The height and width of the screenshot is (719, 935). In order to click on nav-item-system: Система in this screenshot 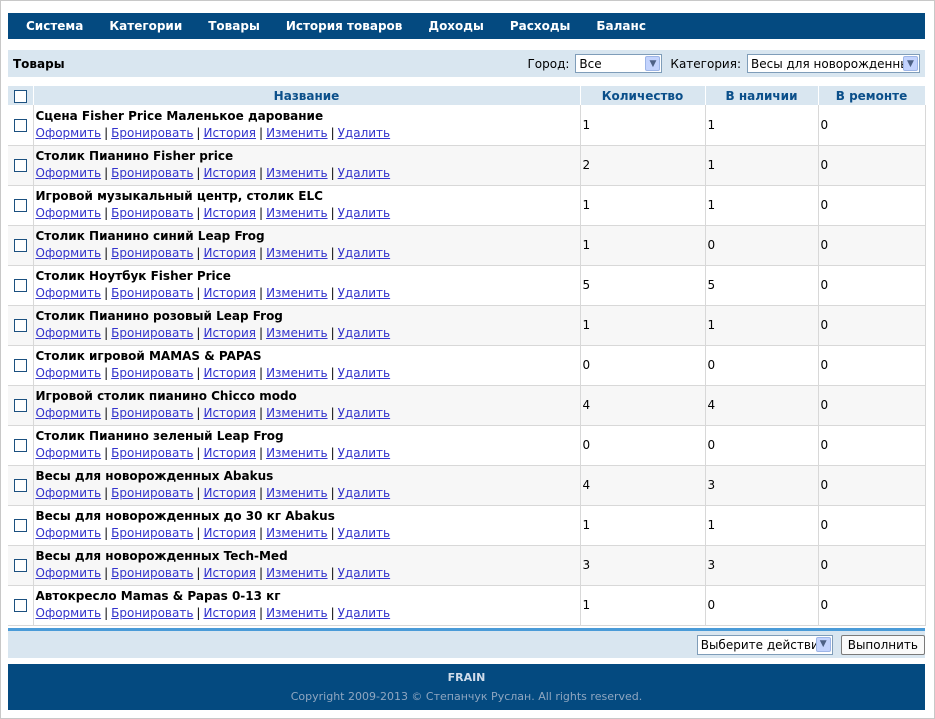, I will do `click(54, 26)`.